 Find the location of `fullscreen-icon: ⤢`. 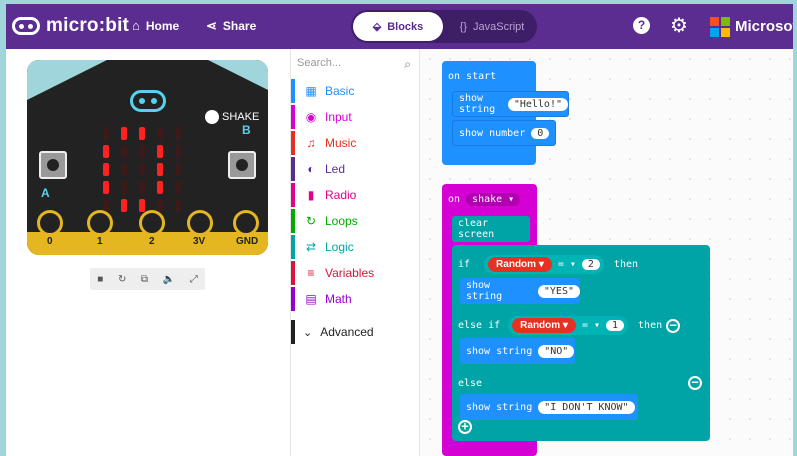

fullscreen-icon: ⤢ is located at coordinates (194, 279).